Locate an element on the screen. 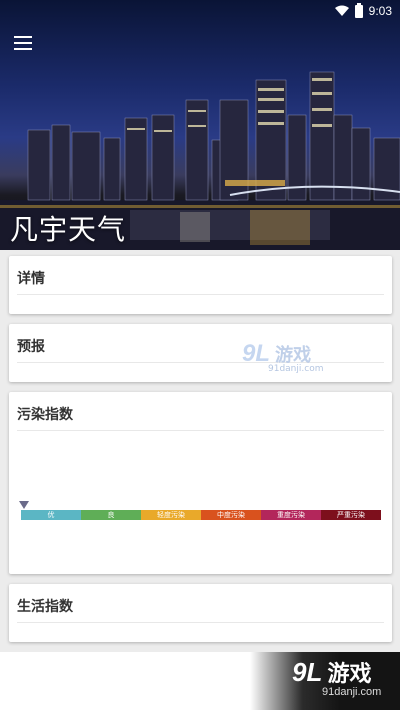 The width and height of the screenshot is (400, 710). status-time: 9:03 is located at coordinates (380, 11).